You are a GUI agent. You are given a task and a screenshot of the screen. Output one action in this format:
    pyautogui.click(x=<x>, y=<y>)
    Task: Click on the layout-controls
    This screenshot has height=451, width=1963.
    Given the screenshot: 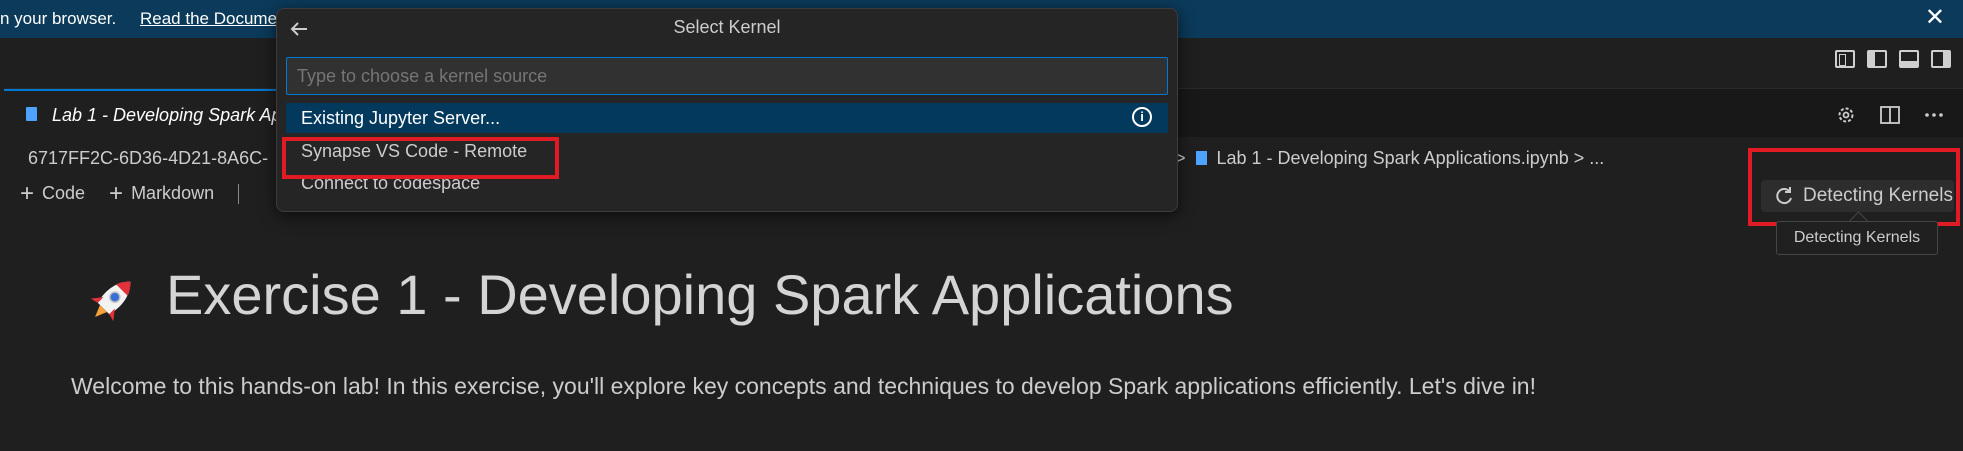 What is the action you would take?
    pyautogui.click(x=1893, y=59)
    